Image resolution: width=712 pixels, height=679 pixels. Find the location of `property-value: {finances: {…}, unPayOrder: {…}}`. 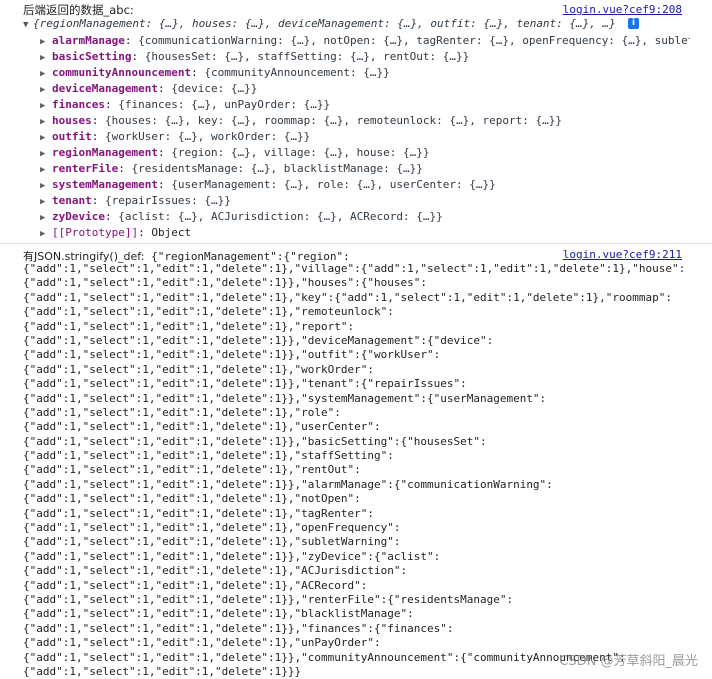

property-value: {finances: {…}, unPayOrder: {…}} is located at coordinates (224, 104).